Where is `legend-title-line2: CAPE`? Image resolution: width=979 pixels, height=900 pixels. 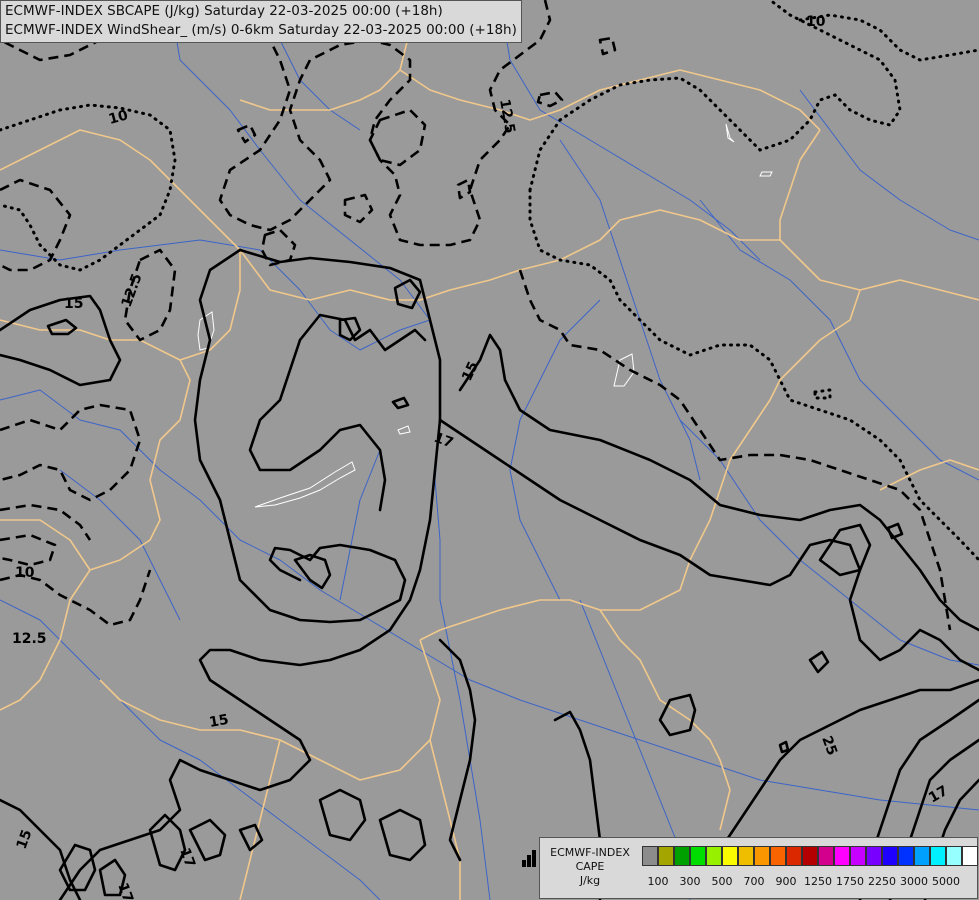
legend-title-line2: CAPE is located at coordinates (590, 866).